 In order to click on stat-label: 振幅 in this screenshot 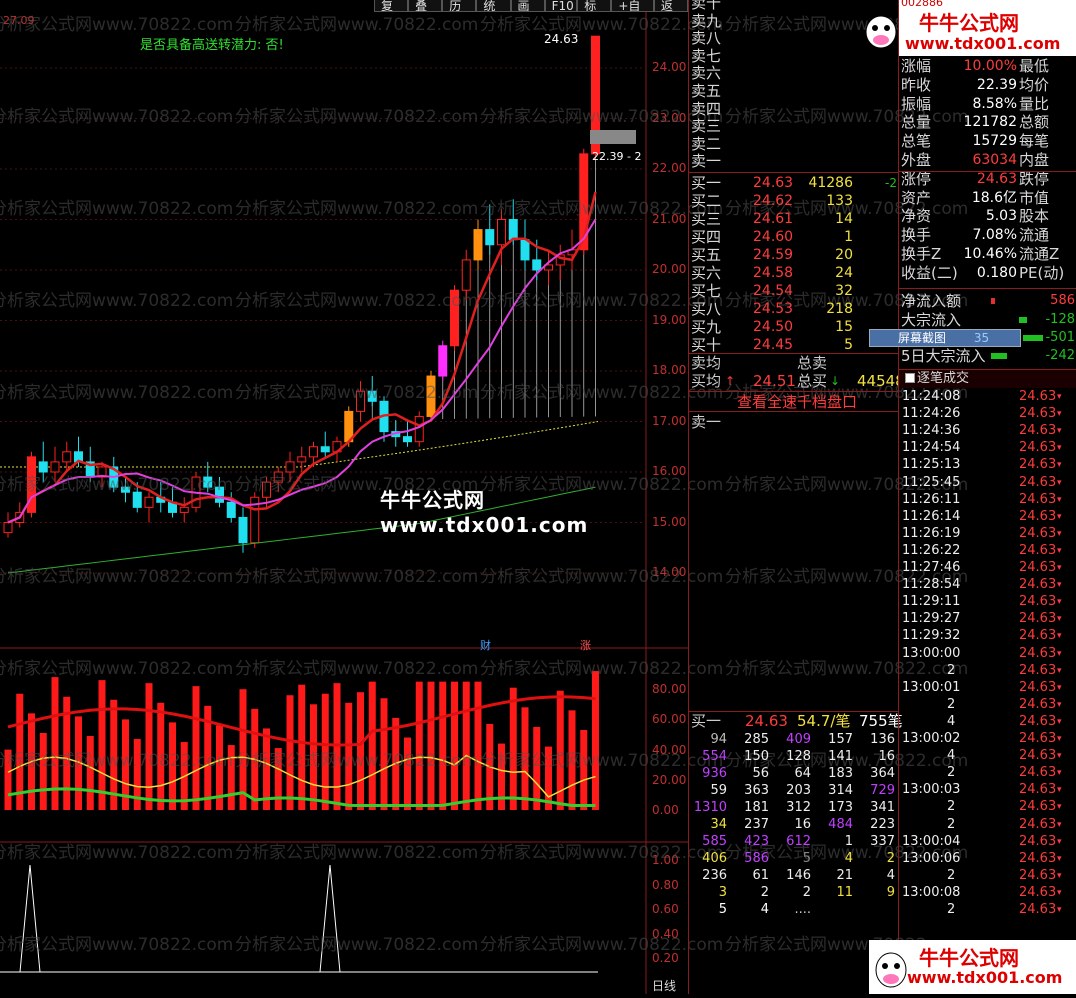, I will do `click(916, 103)`.